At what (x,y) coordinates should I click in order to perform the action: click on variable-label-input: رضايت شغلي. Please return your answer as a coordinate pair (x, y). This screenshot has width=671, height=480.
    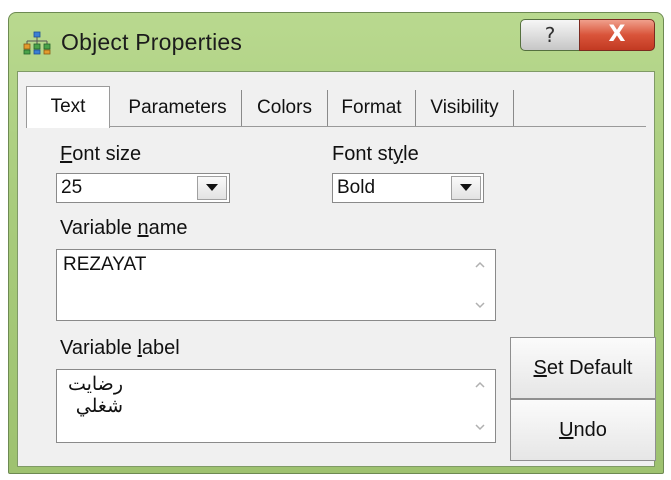
    Looking at the image, I should click on (276, 406).